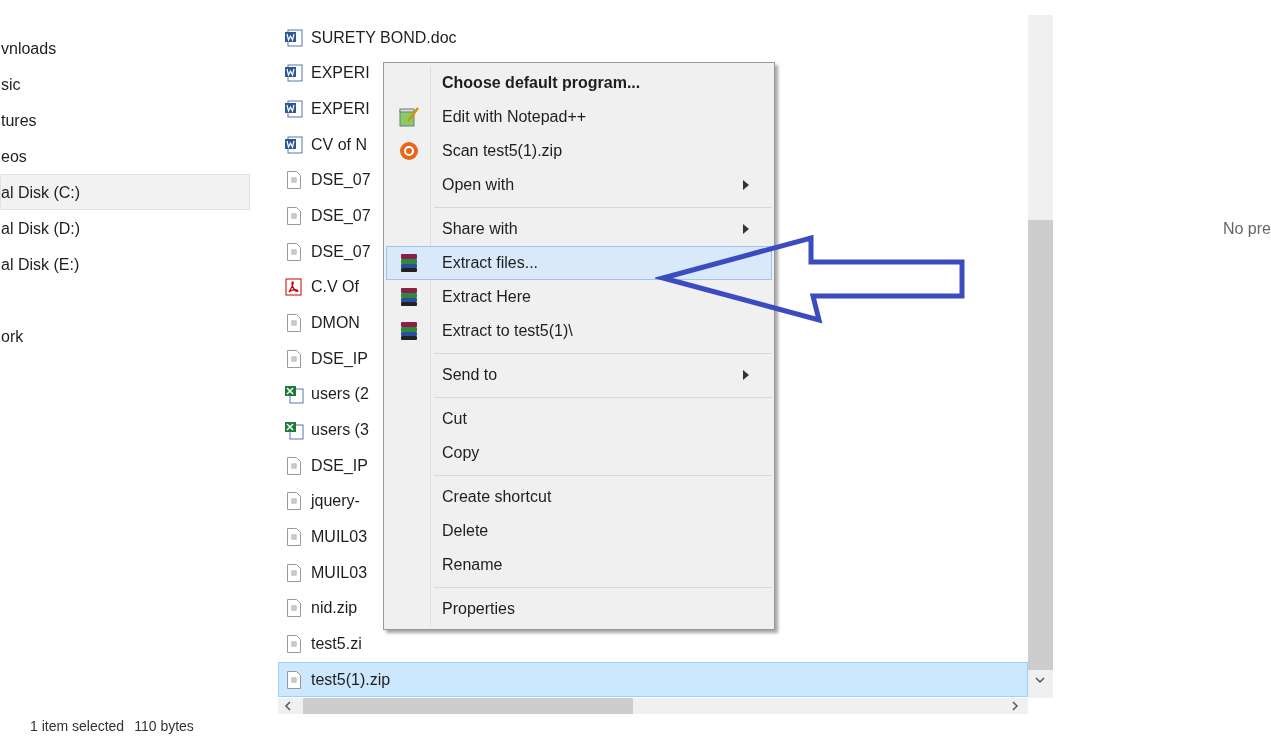 Image resolution: width=1271 pixels, height=755 pixels. Describe the element at coordinates (335, 287) in the screenshot. I see `file-name: C.V Of` at that location.